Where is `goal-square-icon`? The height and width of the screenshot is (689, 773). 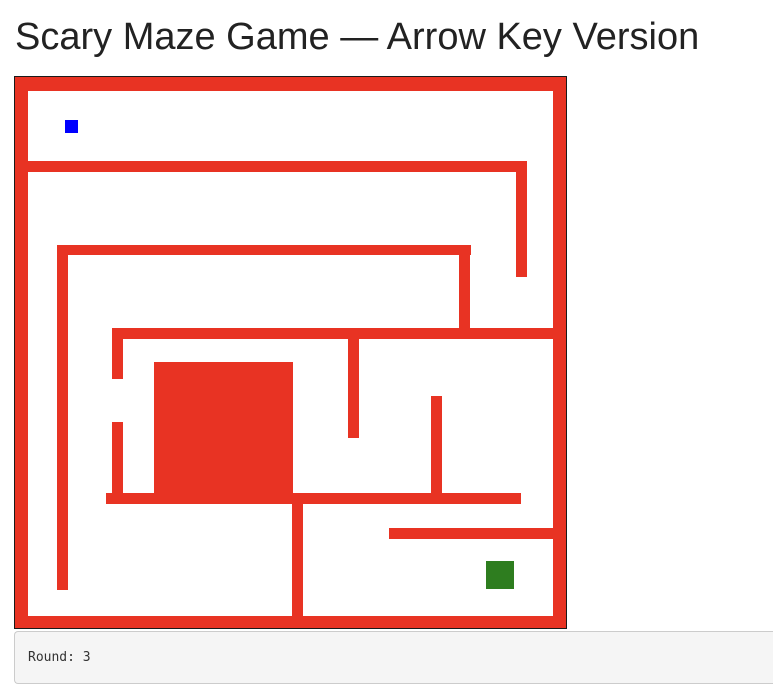 goal-square-icon is located at coordinates (500, 575).